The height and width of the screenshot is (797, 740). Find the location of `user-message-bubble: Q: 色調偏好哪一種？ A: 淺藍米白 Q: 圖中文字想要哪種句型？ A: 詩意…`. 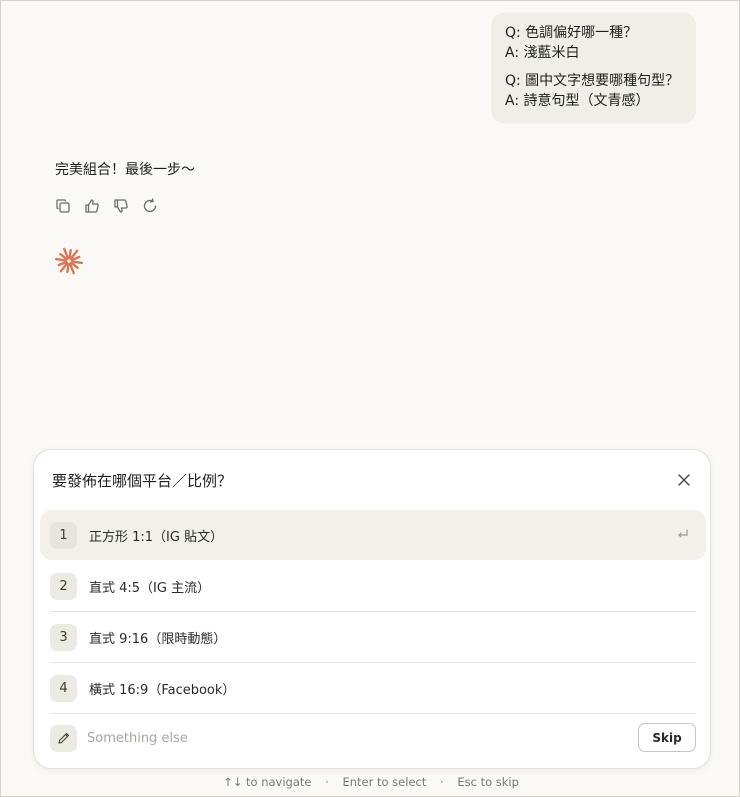

user-message-bubble: Q: 色調偏好哪一種？ A: 淺藍米白 Q: 圖中文字想要哪種句型？ A: 詩意… is located at coordinates (593, 68).